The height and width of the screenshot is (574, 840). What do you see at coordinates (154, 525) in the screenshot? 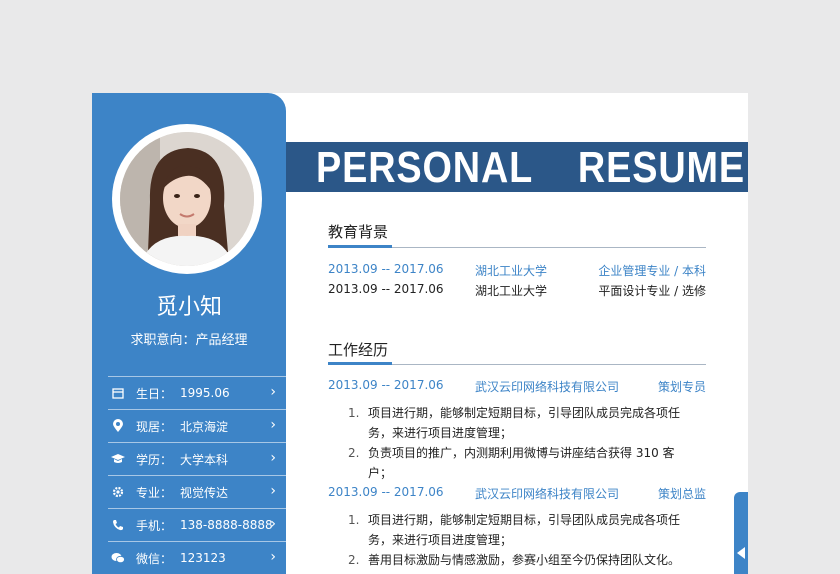
I see `info-label: 手机：` at bounding box center [154, 525].